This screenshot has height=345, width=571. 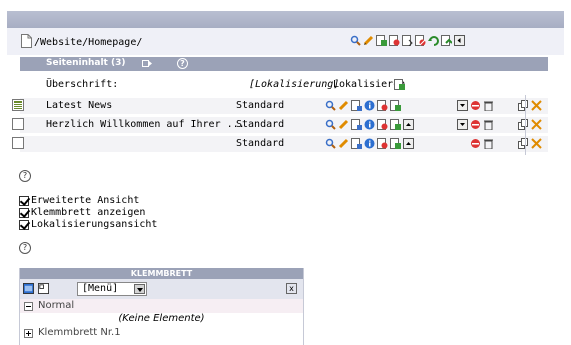 What do you see at coordinates (285, 41) in the screenshot?
I see `path-bar: /Website/Homepage/` at bounding box center [285, 41].